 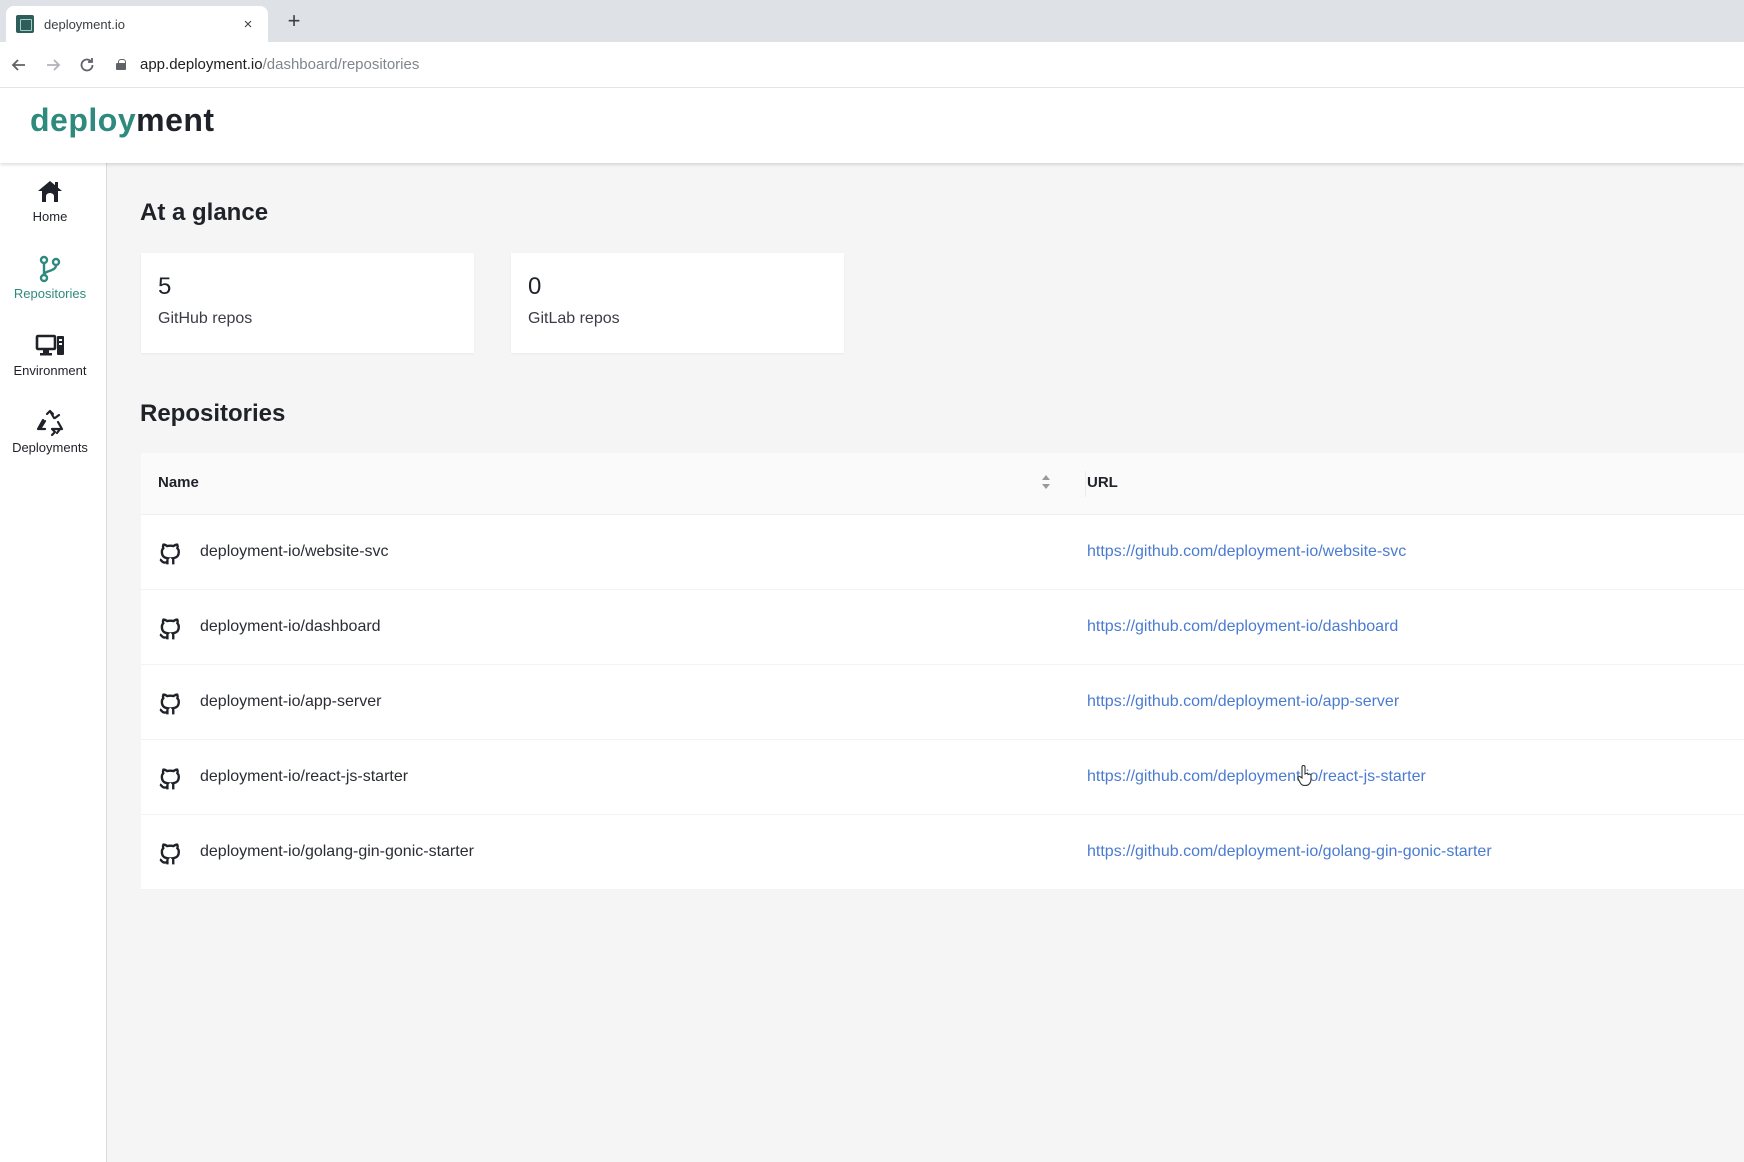 What do you see at coordinates (25, 24) in the screenshot?
I see `site-favicon-icon` at bounding box center [25, 24].